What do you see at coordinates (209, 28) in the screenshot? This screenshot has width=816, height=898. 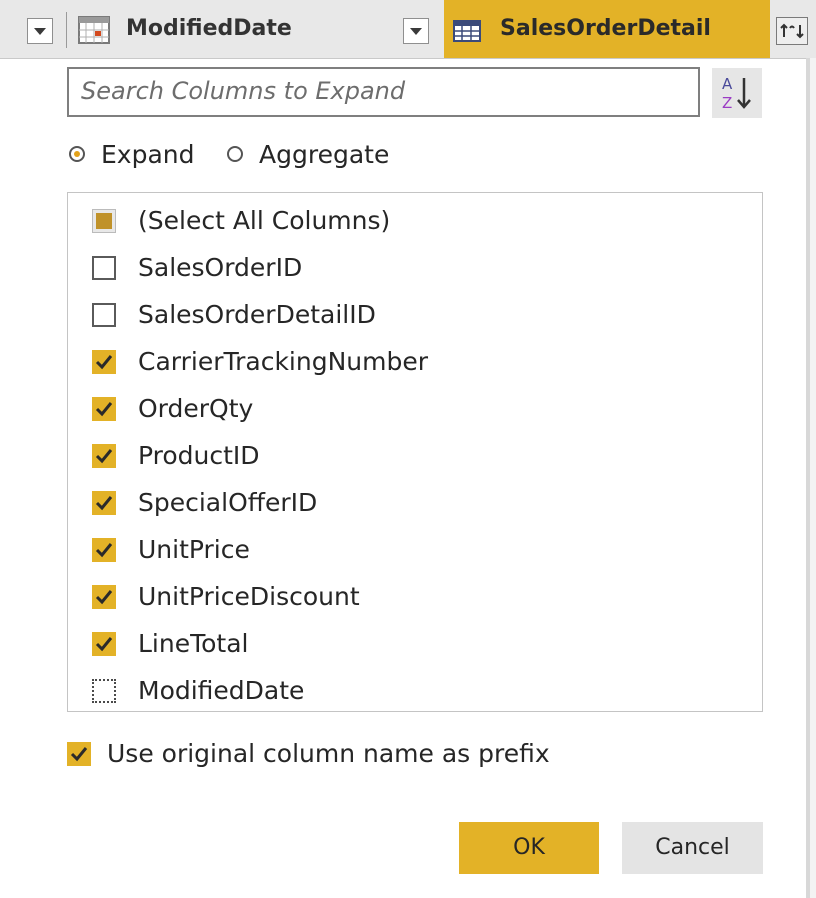 I see `column-header-modifieddate: ModifiedDate` at bounding box center [209, 28].